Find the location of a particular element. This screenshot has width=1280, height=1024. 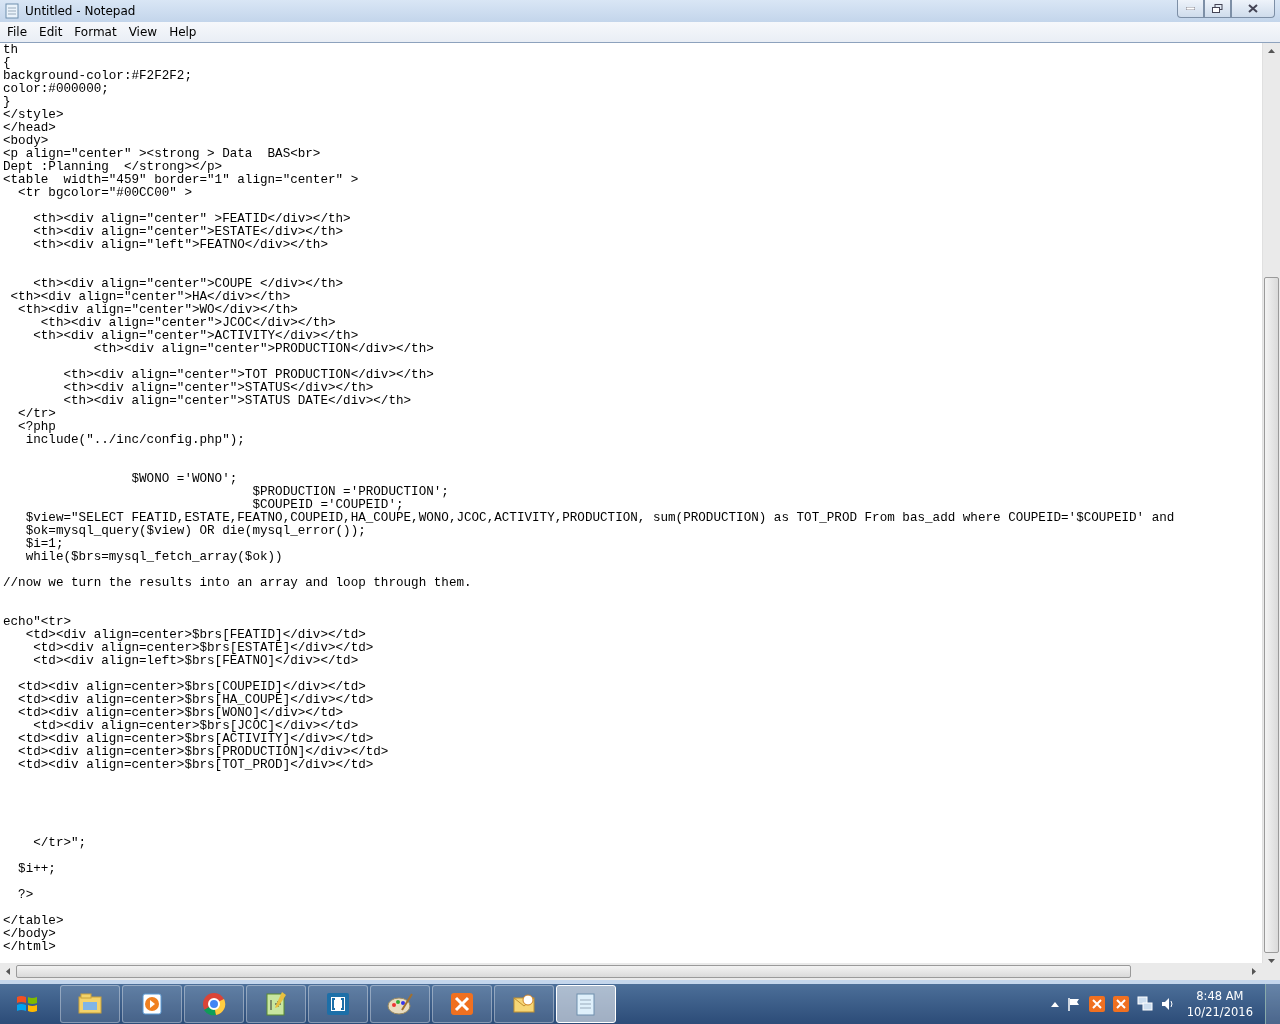

vertical-scrollbar is located at coordinates (1271, 503).